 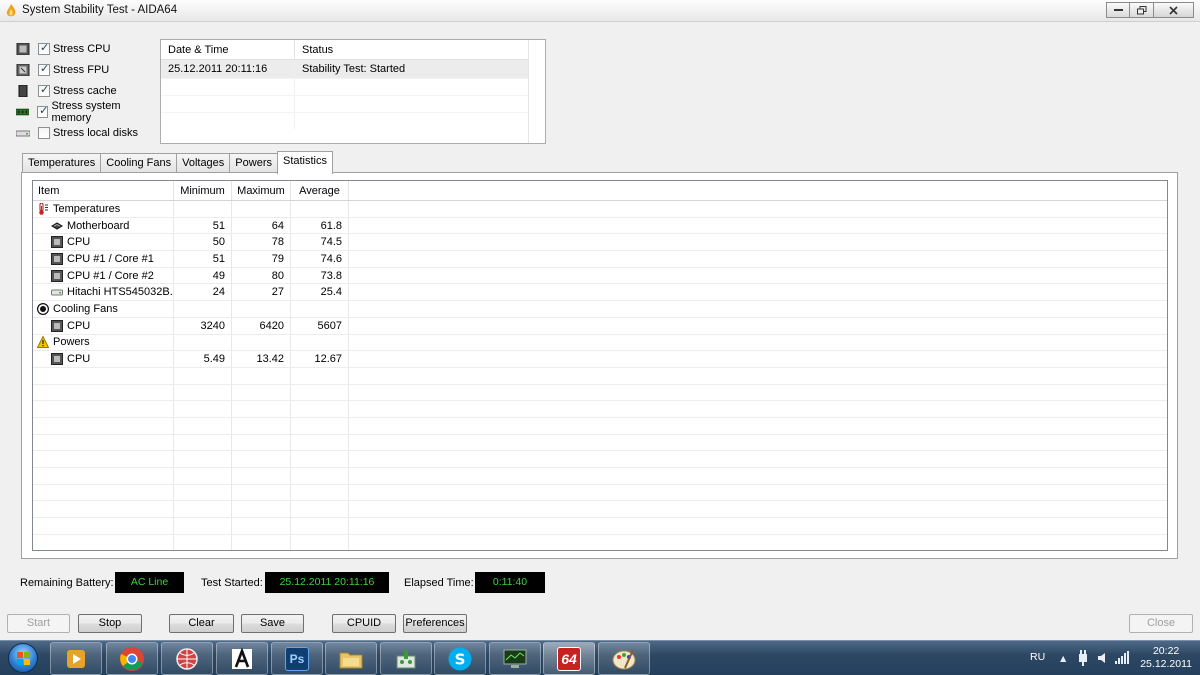 I want to click on test-started-value: 25.12.2011 20:11:16, so click(x=327, y=582).